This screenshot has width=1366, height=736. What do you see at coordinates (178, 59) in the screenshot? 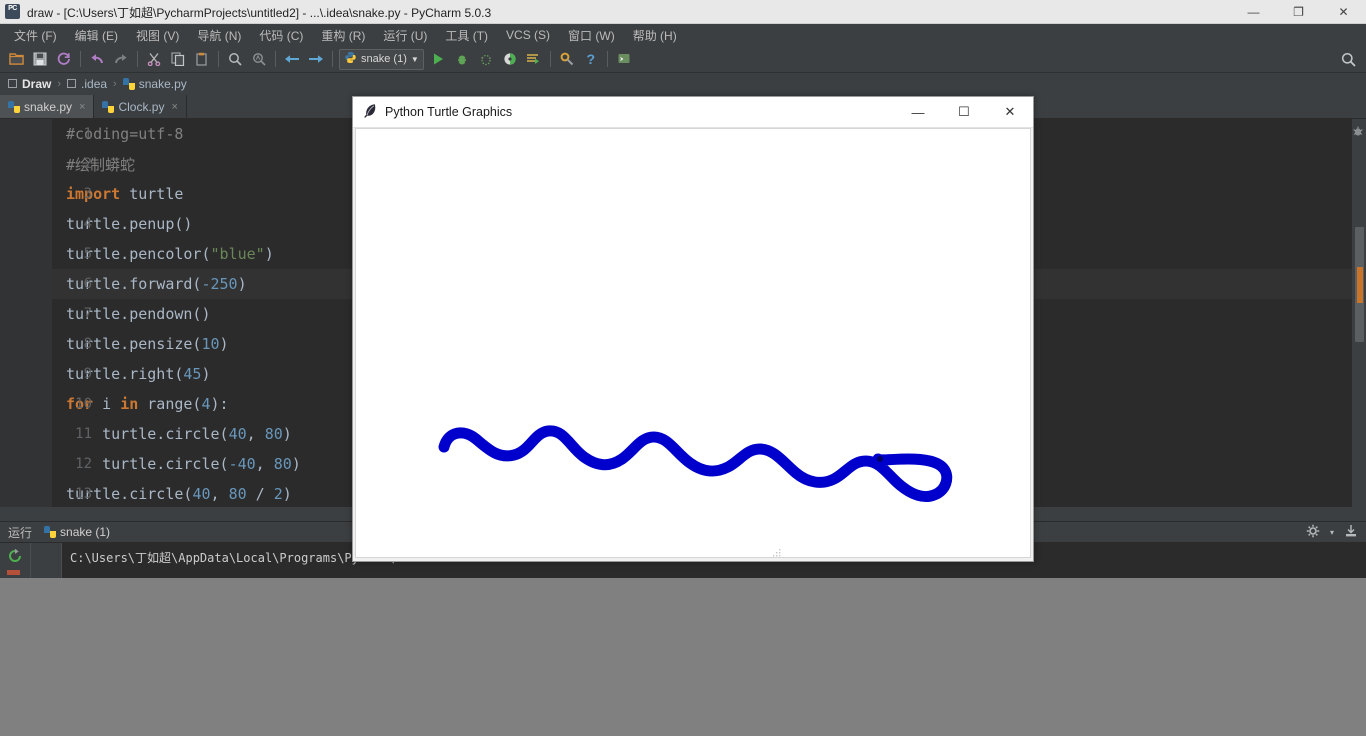
I see `copy-icon` at bounding box center [178, 59].